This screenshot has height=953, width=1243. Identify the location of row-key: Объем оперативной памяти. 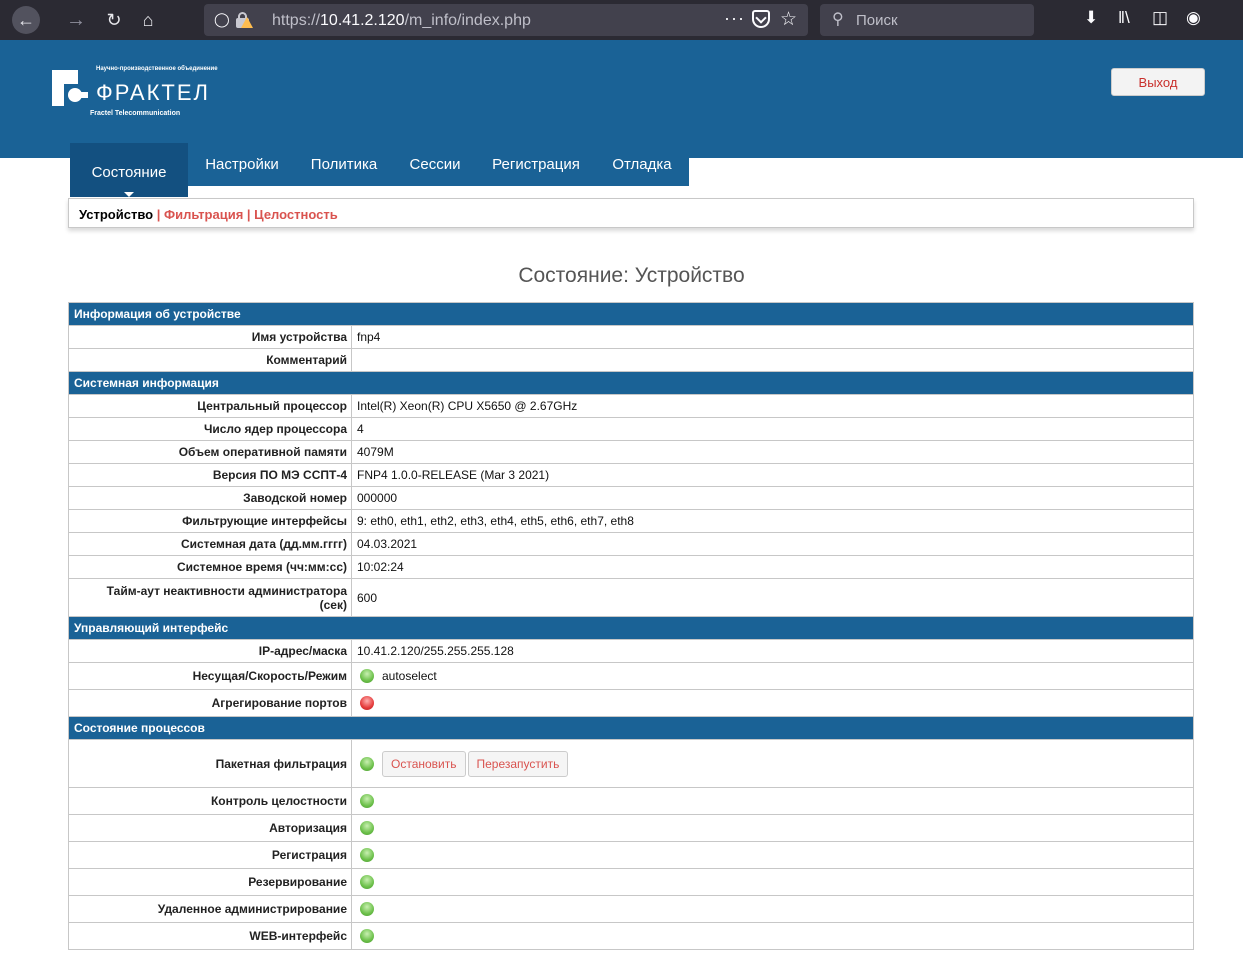
(210, 452).